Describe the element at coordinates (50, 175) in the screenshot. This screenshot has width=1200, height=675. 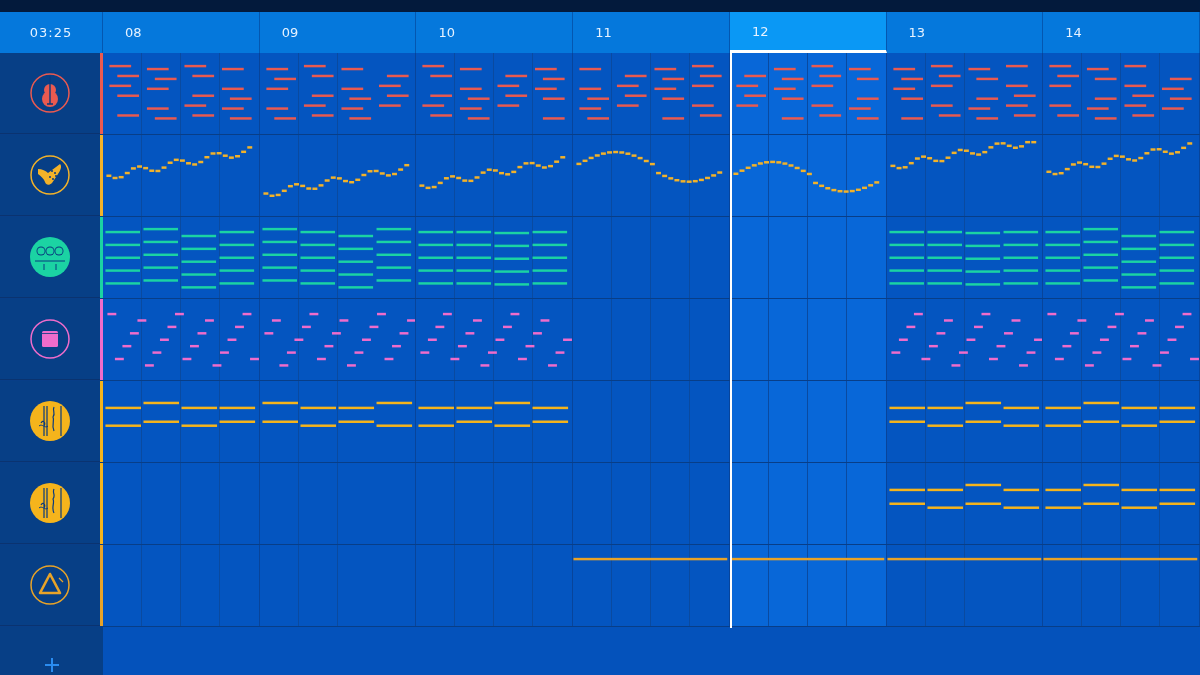
I see `ocarina-icon` at that location.